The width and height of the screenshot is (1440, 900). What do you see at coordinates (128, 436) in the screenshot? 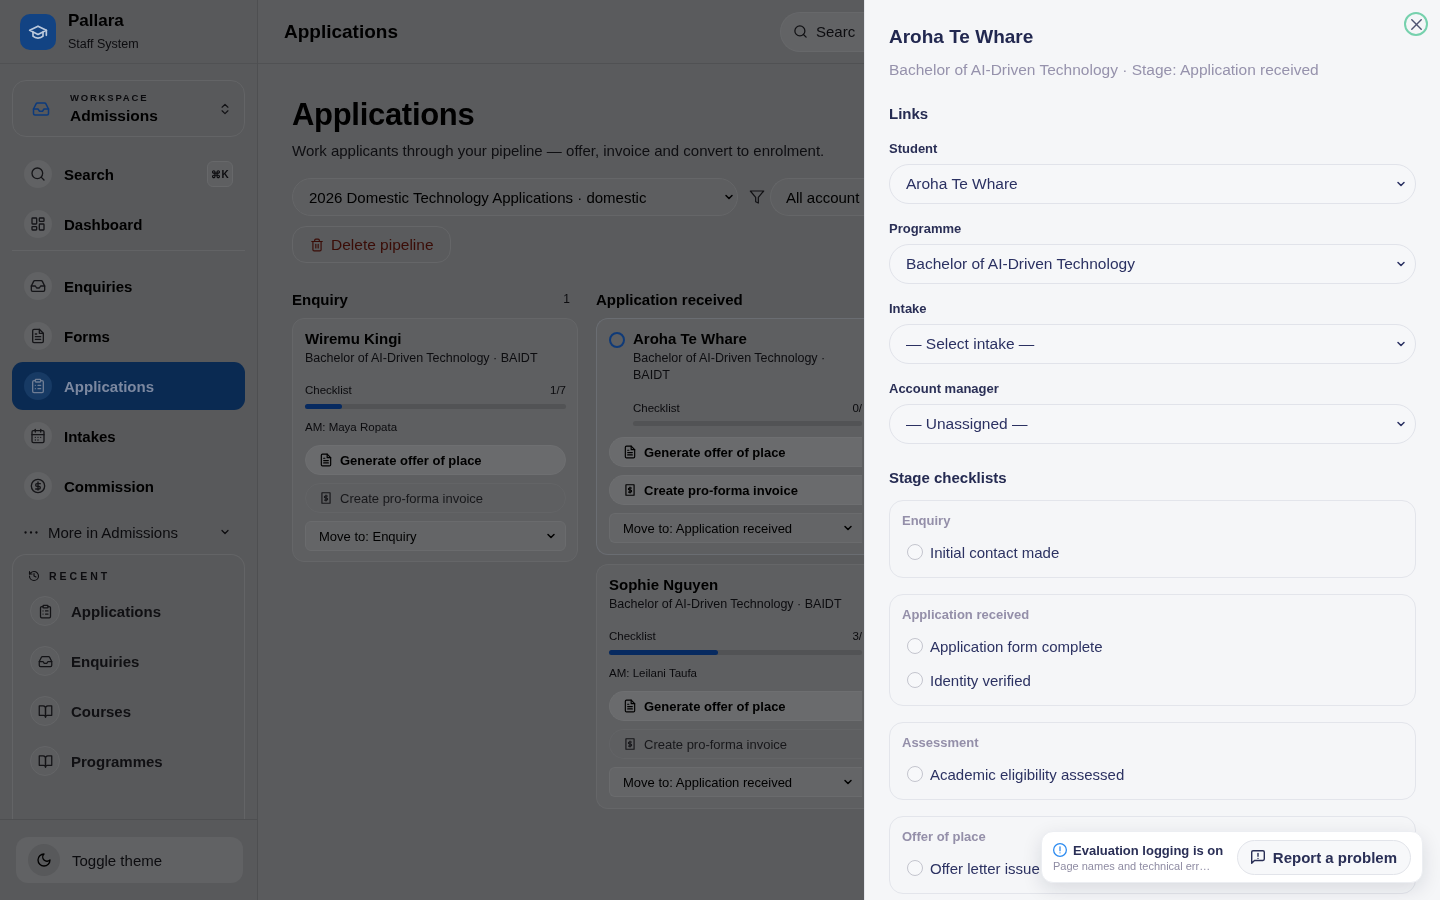
I see `nav-item: Intakes` at bounding box center [128, 436].